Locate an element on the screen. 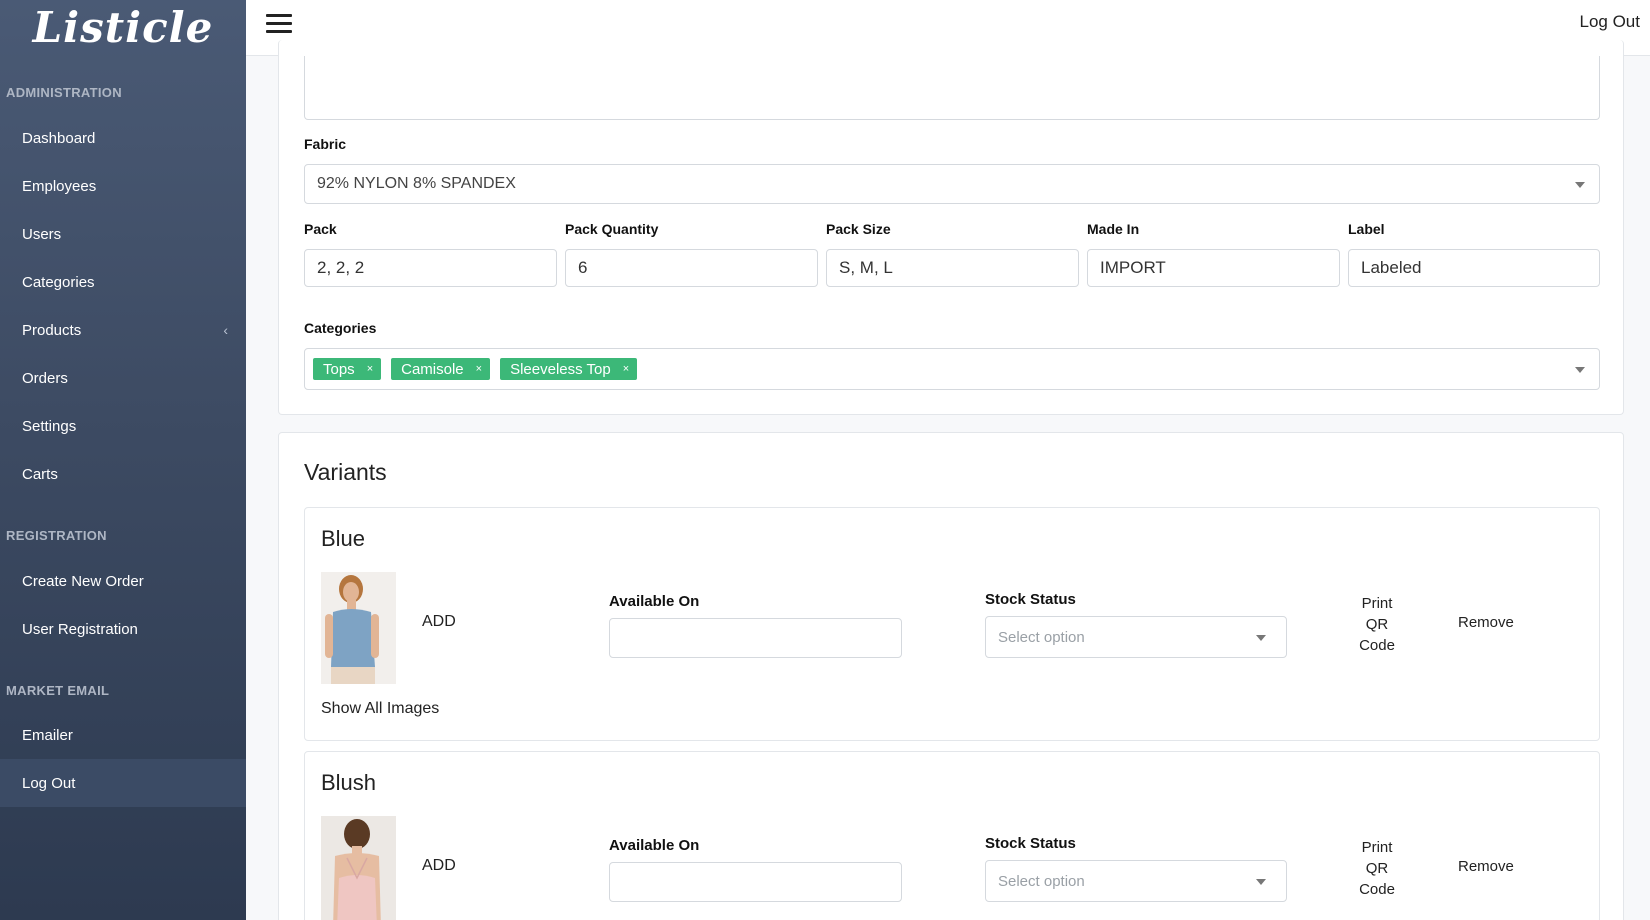  sidebar-item-orders: Orders is located at coordinates (123, 378).